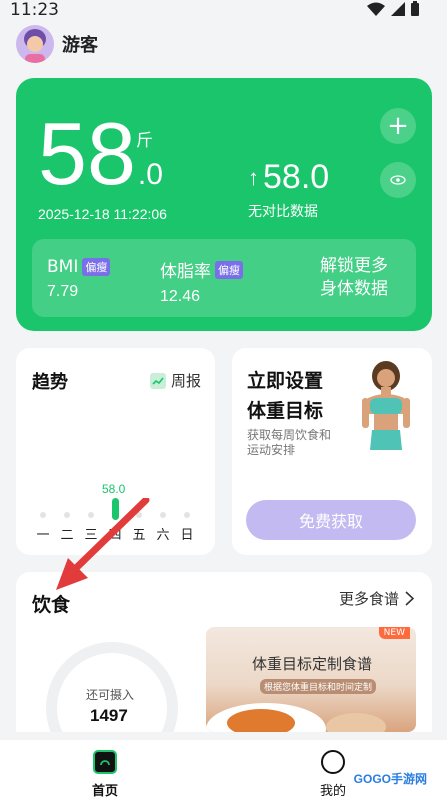 The height and width of the screenshot is (801, 447). I want to click on unlock-line2: 身体数据, so click(354, 289).